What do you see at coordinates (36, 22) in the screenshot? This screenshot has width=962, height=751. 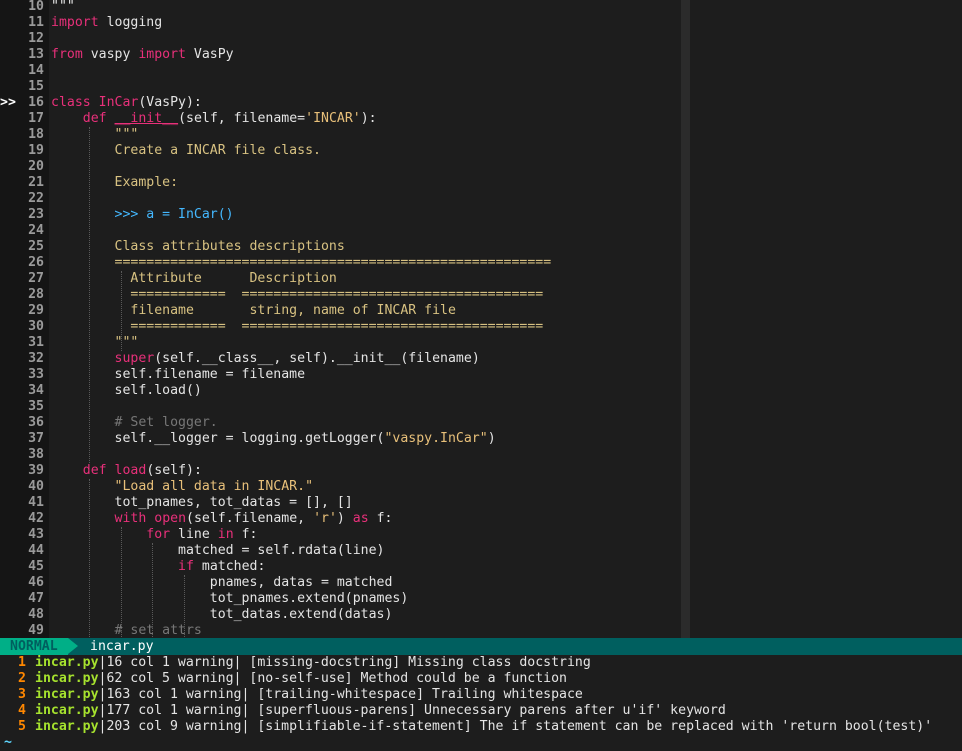 I see `line-number: 11` at bounding box center [36, 22].